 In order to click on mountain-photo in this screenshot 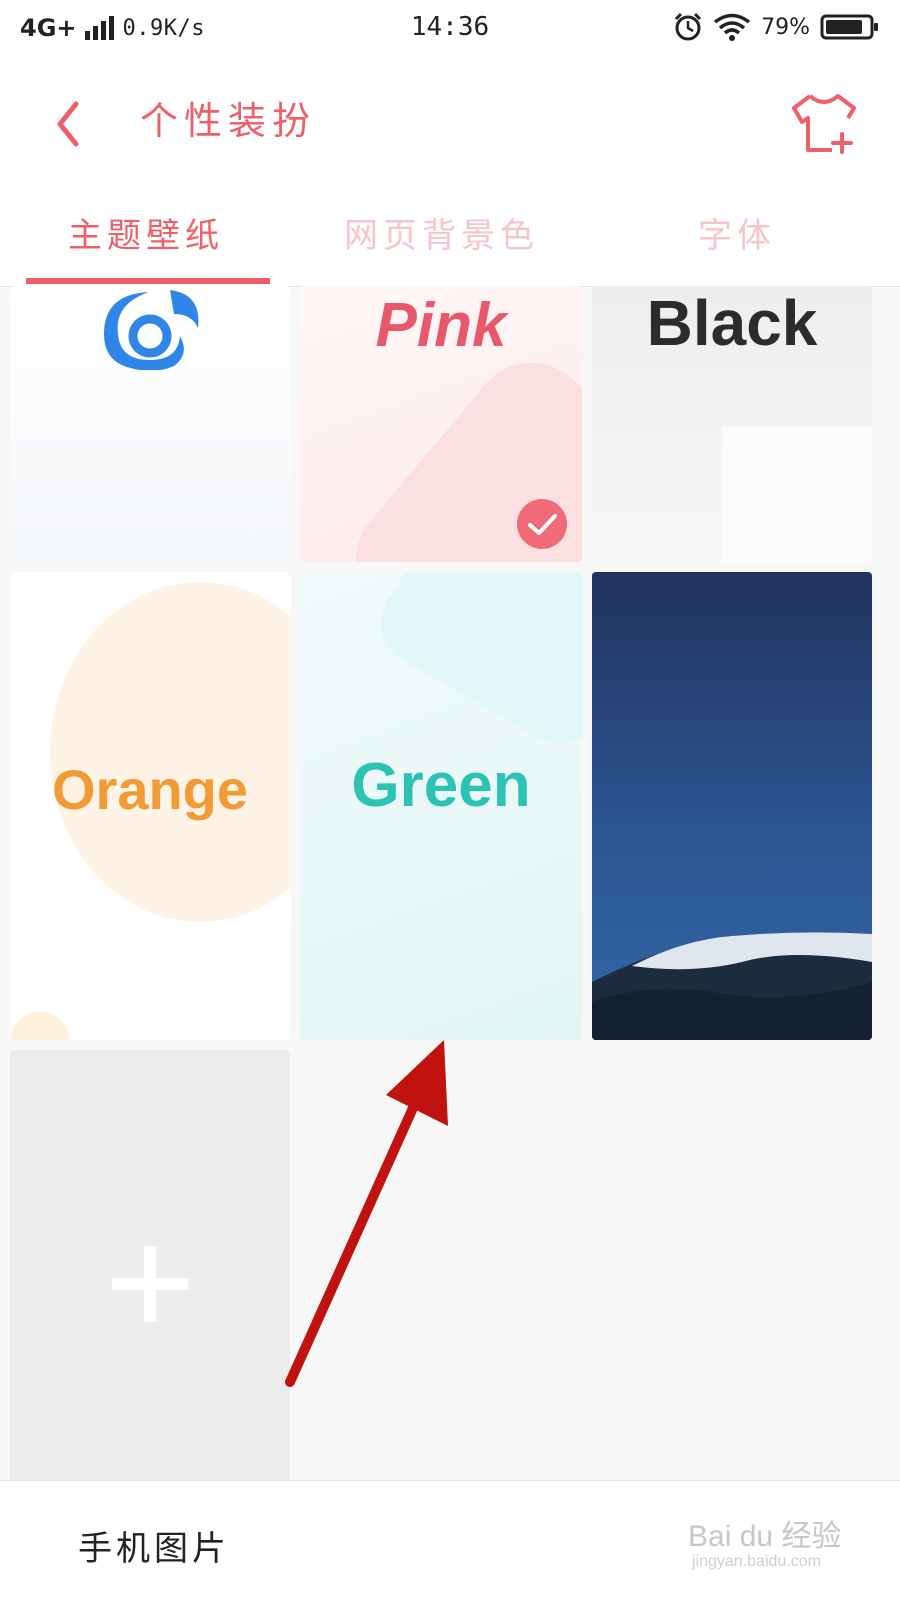, I will do `click(732, 986)`.